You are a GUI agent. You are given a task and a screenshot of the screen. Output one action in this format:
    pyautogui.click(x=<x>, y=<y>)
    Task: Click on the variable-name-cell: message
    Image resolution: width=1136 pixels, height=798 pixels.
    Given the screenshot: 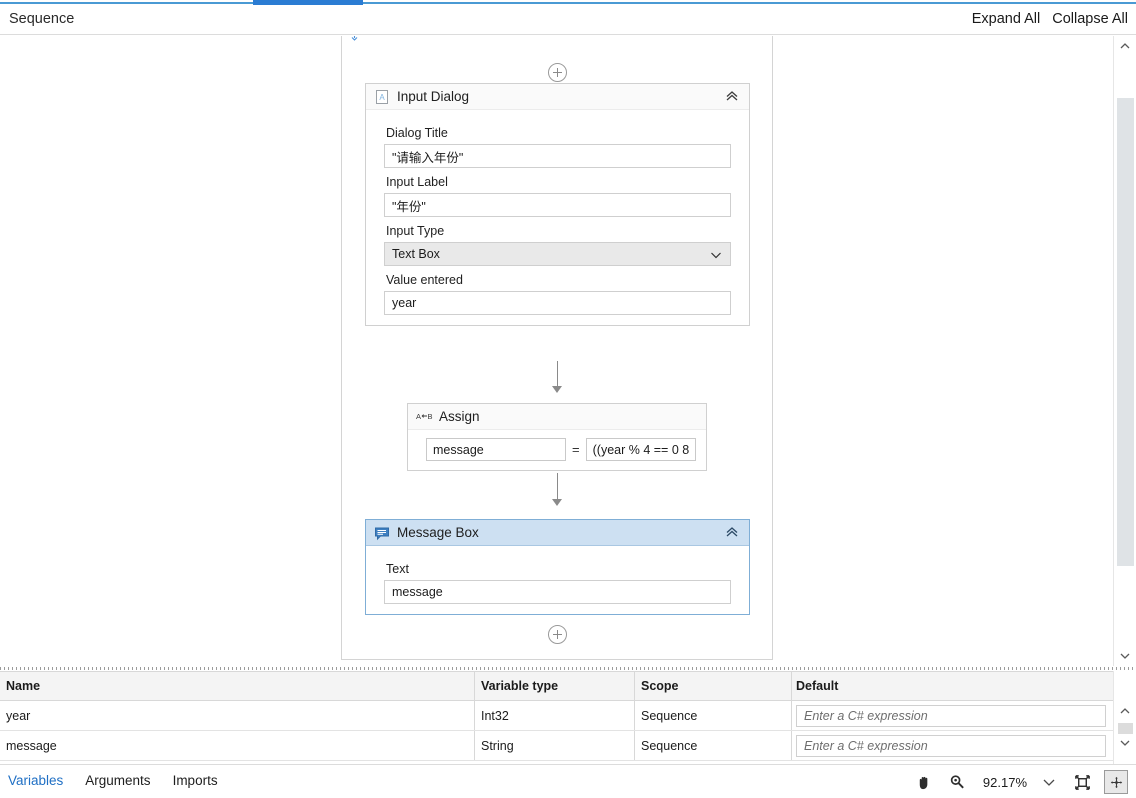 What is the action you would take?
    pyautogui.click(x=237, y=745)
    